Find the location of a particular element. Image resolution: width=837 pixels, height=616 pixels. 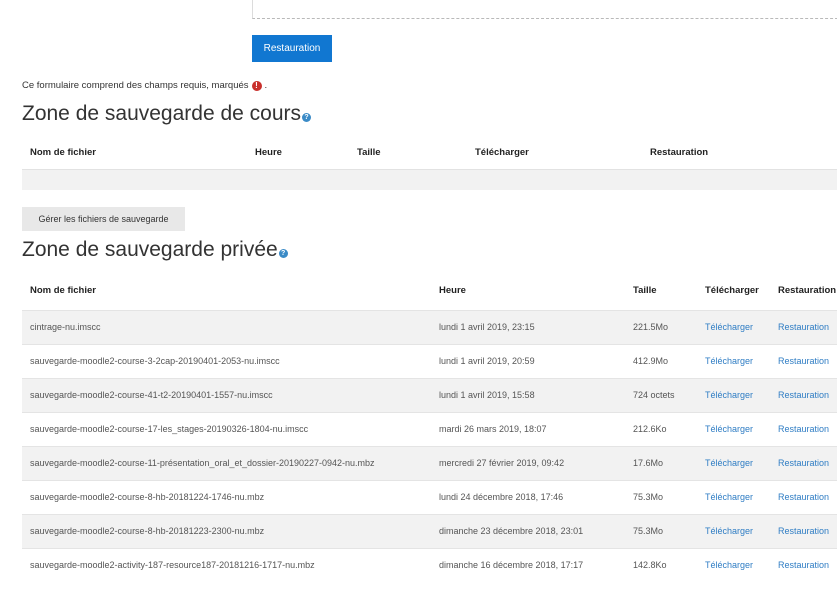

course-backup-title: Zone de sauvegarde de cours ? is located at coordinates (167, 114).